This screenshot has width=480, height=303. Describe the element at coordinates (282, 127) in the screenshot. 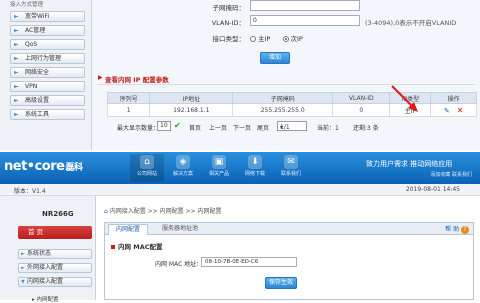

I see `chevron-down-icon: ▾` at that location.